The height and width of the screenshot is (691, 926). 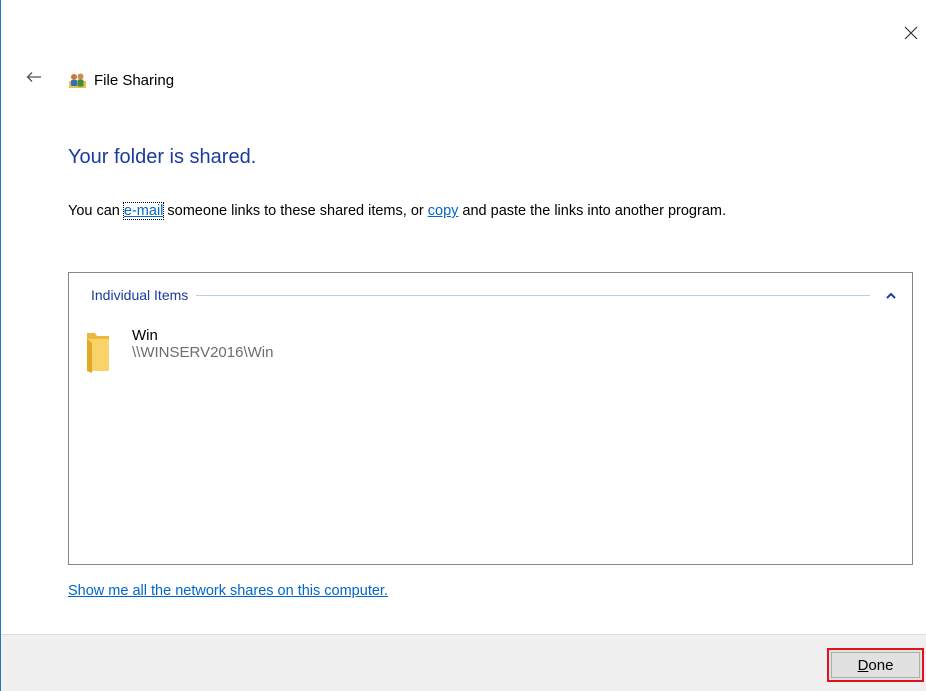 I want to click on title-bar: File Sharing, so click(x=121, y=80).